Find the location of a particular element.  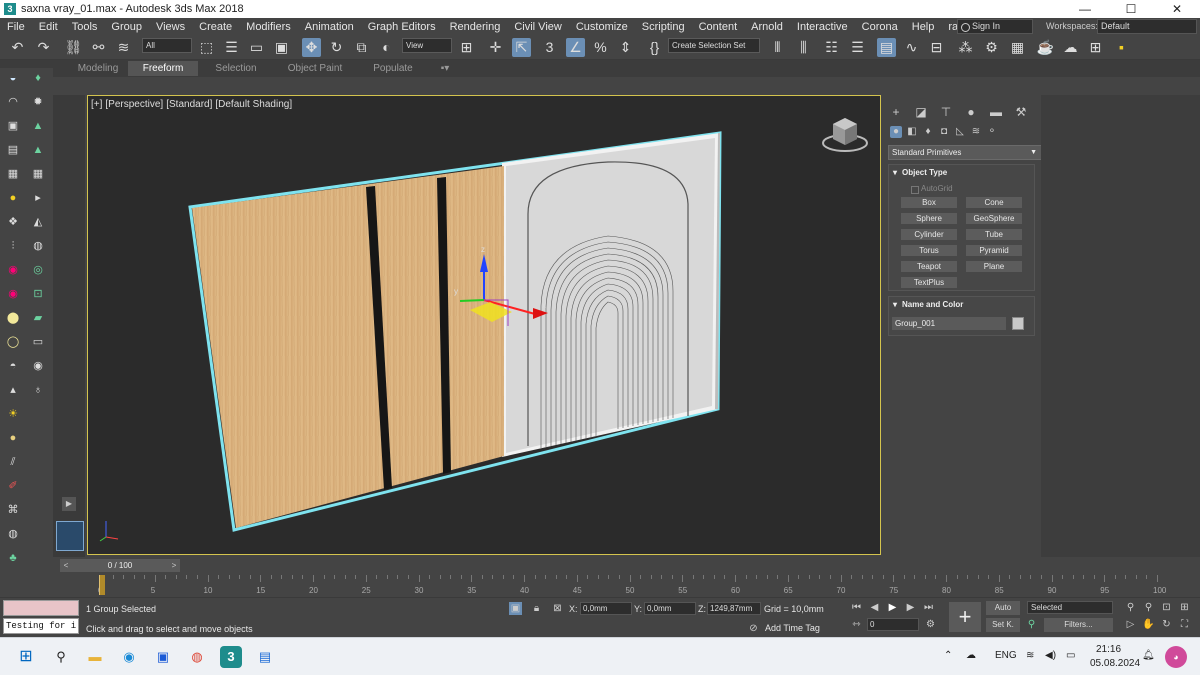

maximize-button: ☐ is located at coordinates (1131, 9).